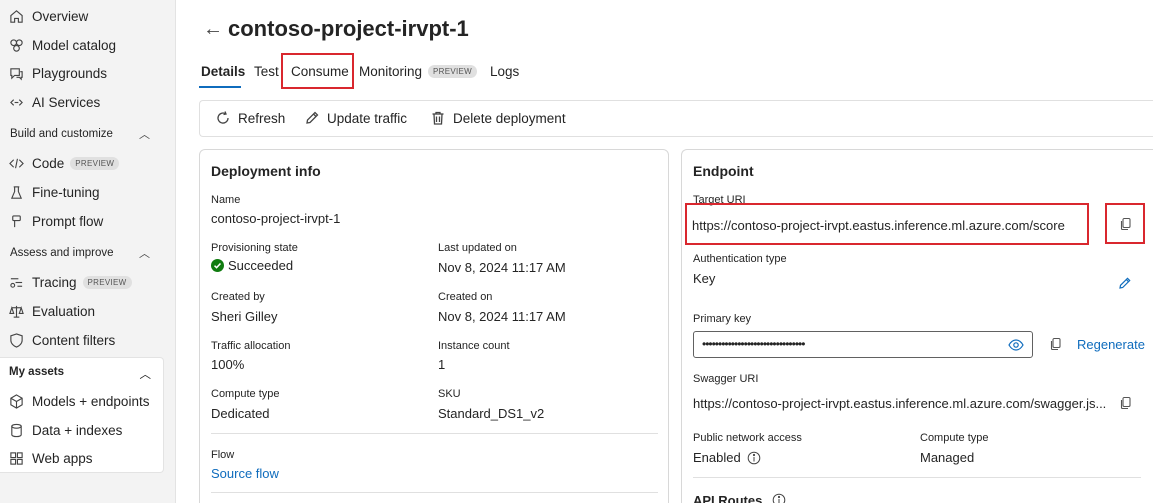  I want to click on primary-key-label: Primary key, so click(722, 319).